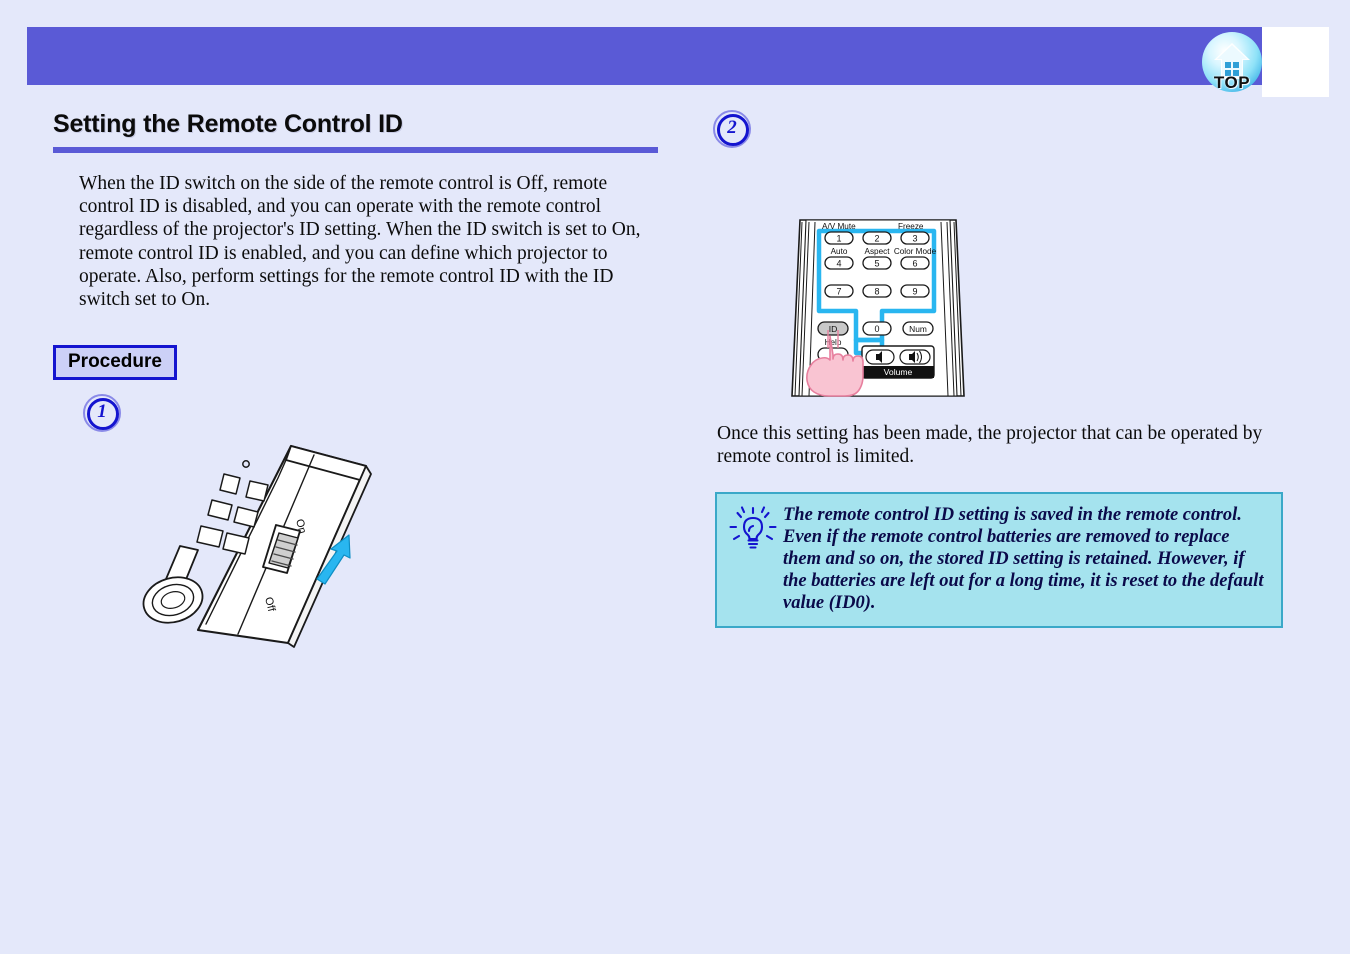  I want to click on step-marker-1: 1, so click(102, 413).